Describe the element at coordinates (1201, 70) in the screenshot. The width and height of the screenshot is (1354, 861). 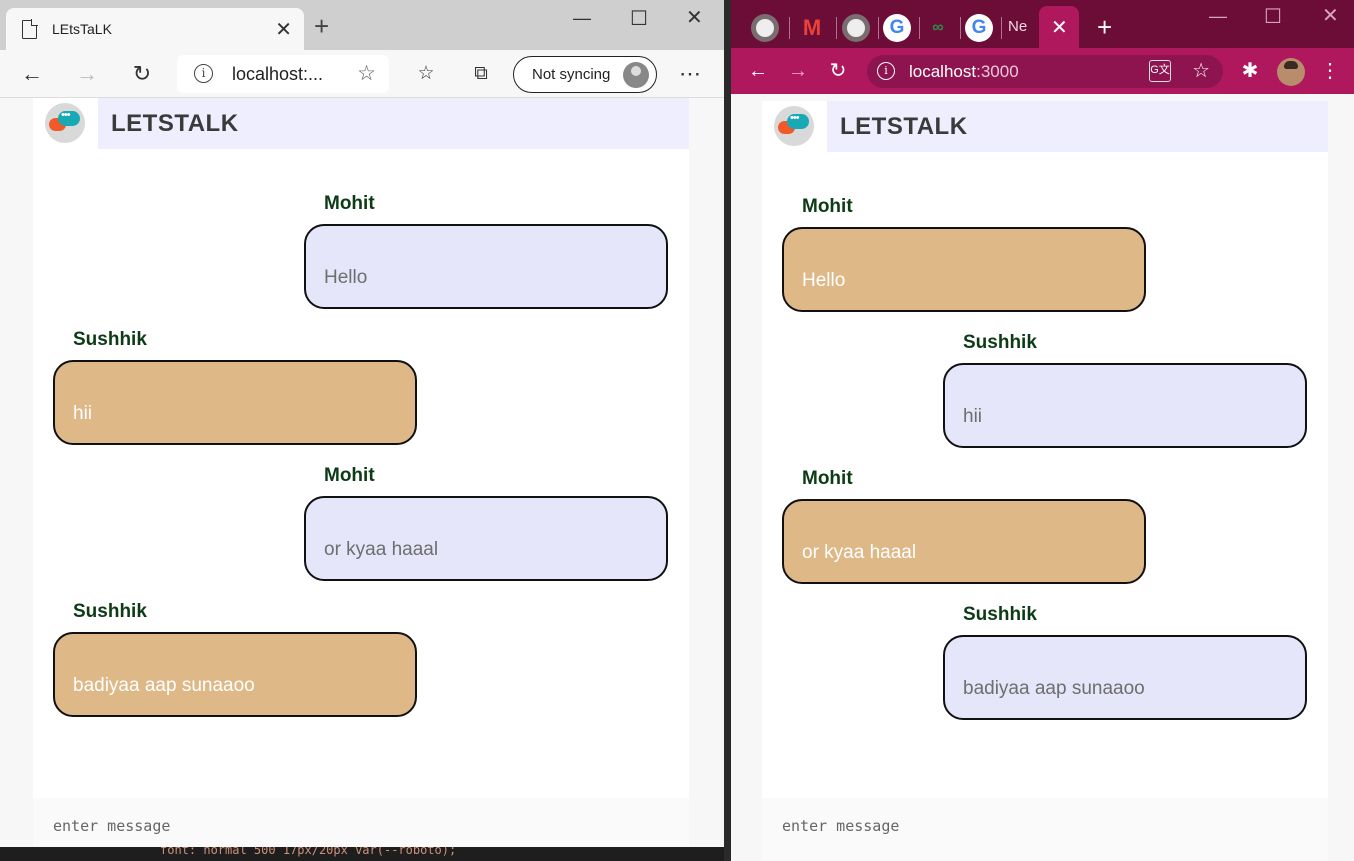
I see `bookmark-star-icon: ☆` at that location.